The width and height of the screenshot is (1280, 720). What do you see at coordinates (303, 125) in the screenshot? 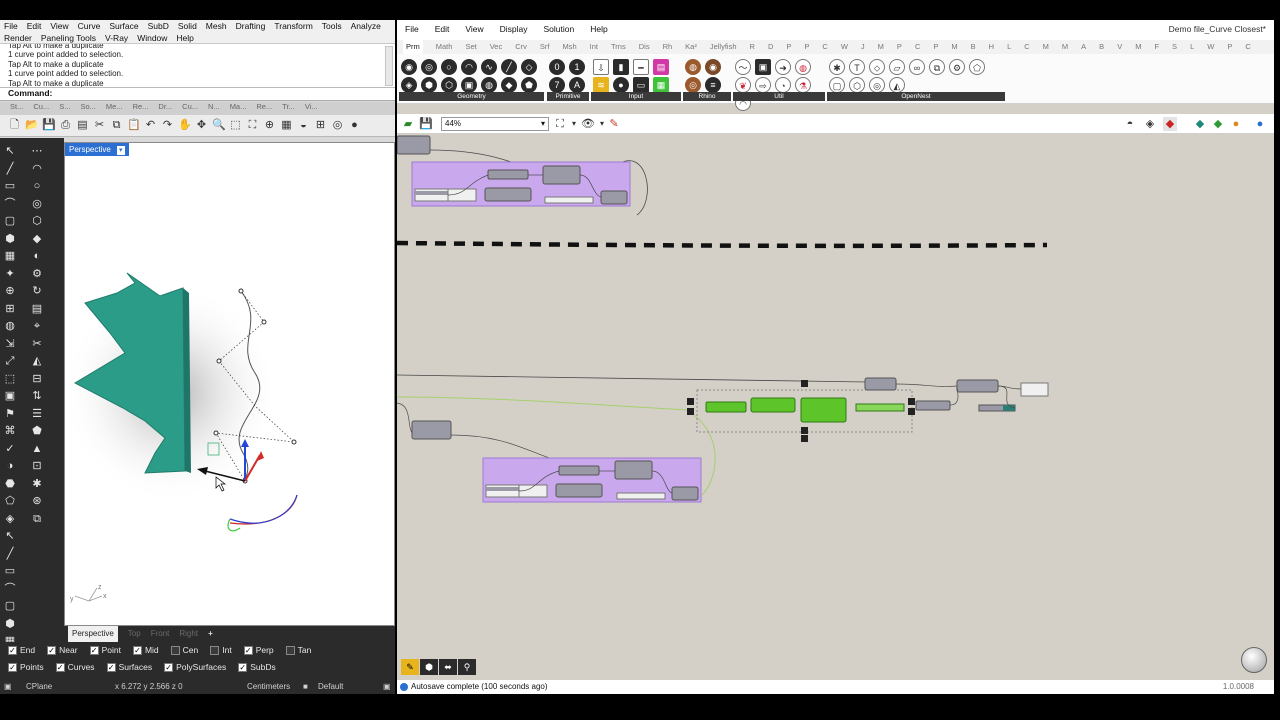
I see `display-mode-icon: ◒` at bounding box center [303, 125].